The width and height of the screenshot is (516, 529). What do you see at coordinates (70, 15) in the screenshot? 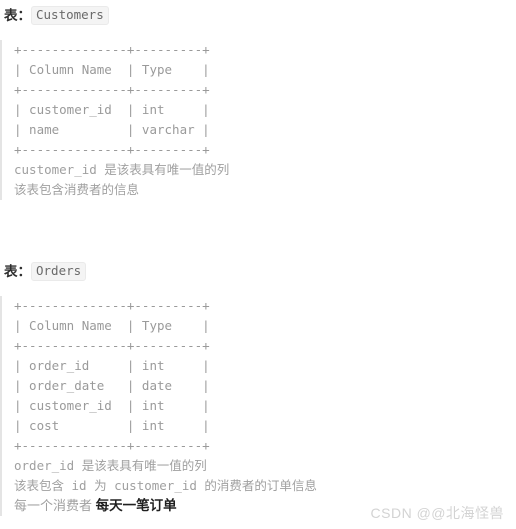
I see `table-name-badge-customers: Customers` at bounding box center [70, 15].